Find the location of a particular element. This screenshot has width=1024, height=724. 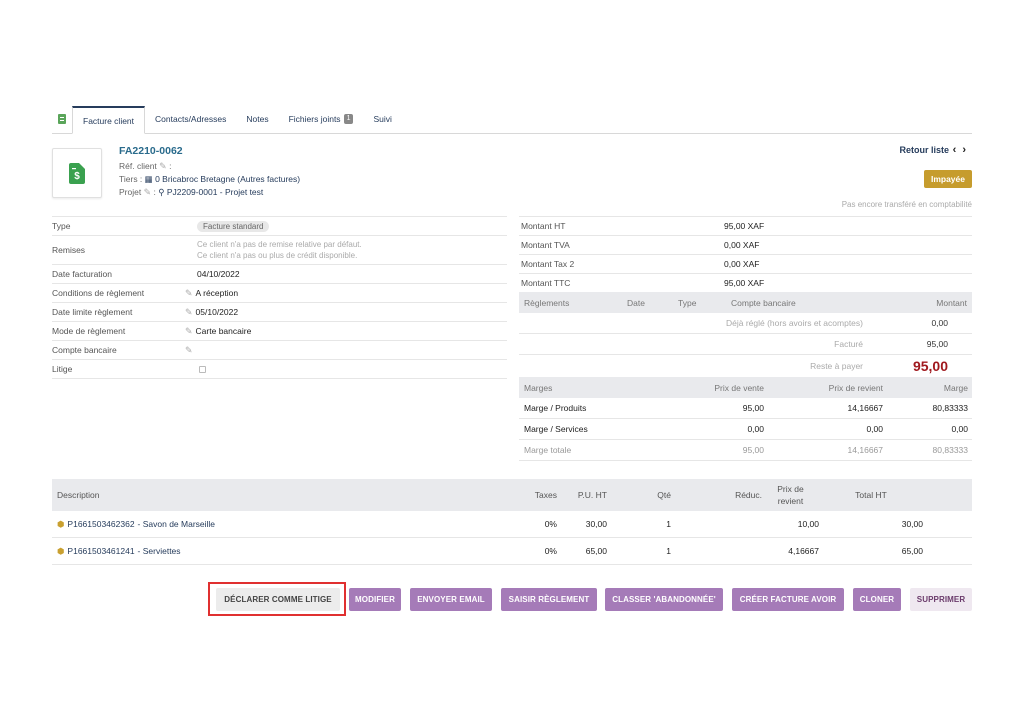

cond-label: Conditions de règlement is located at coordinates (98, 293).